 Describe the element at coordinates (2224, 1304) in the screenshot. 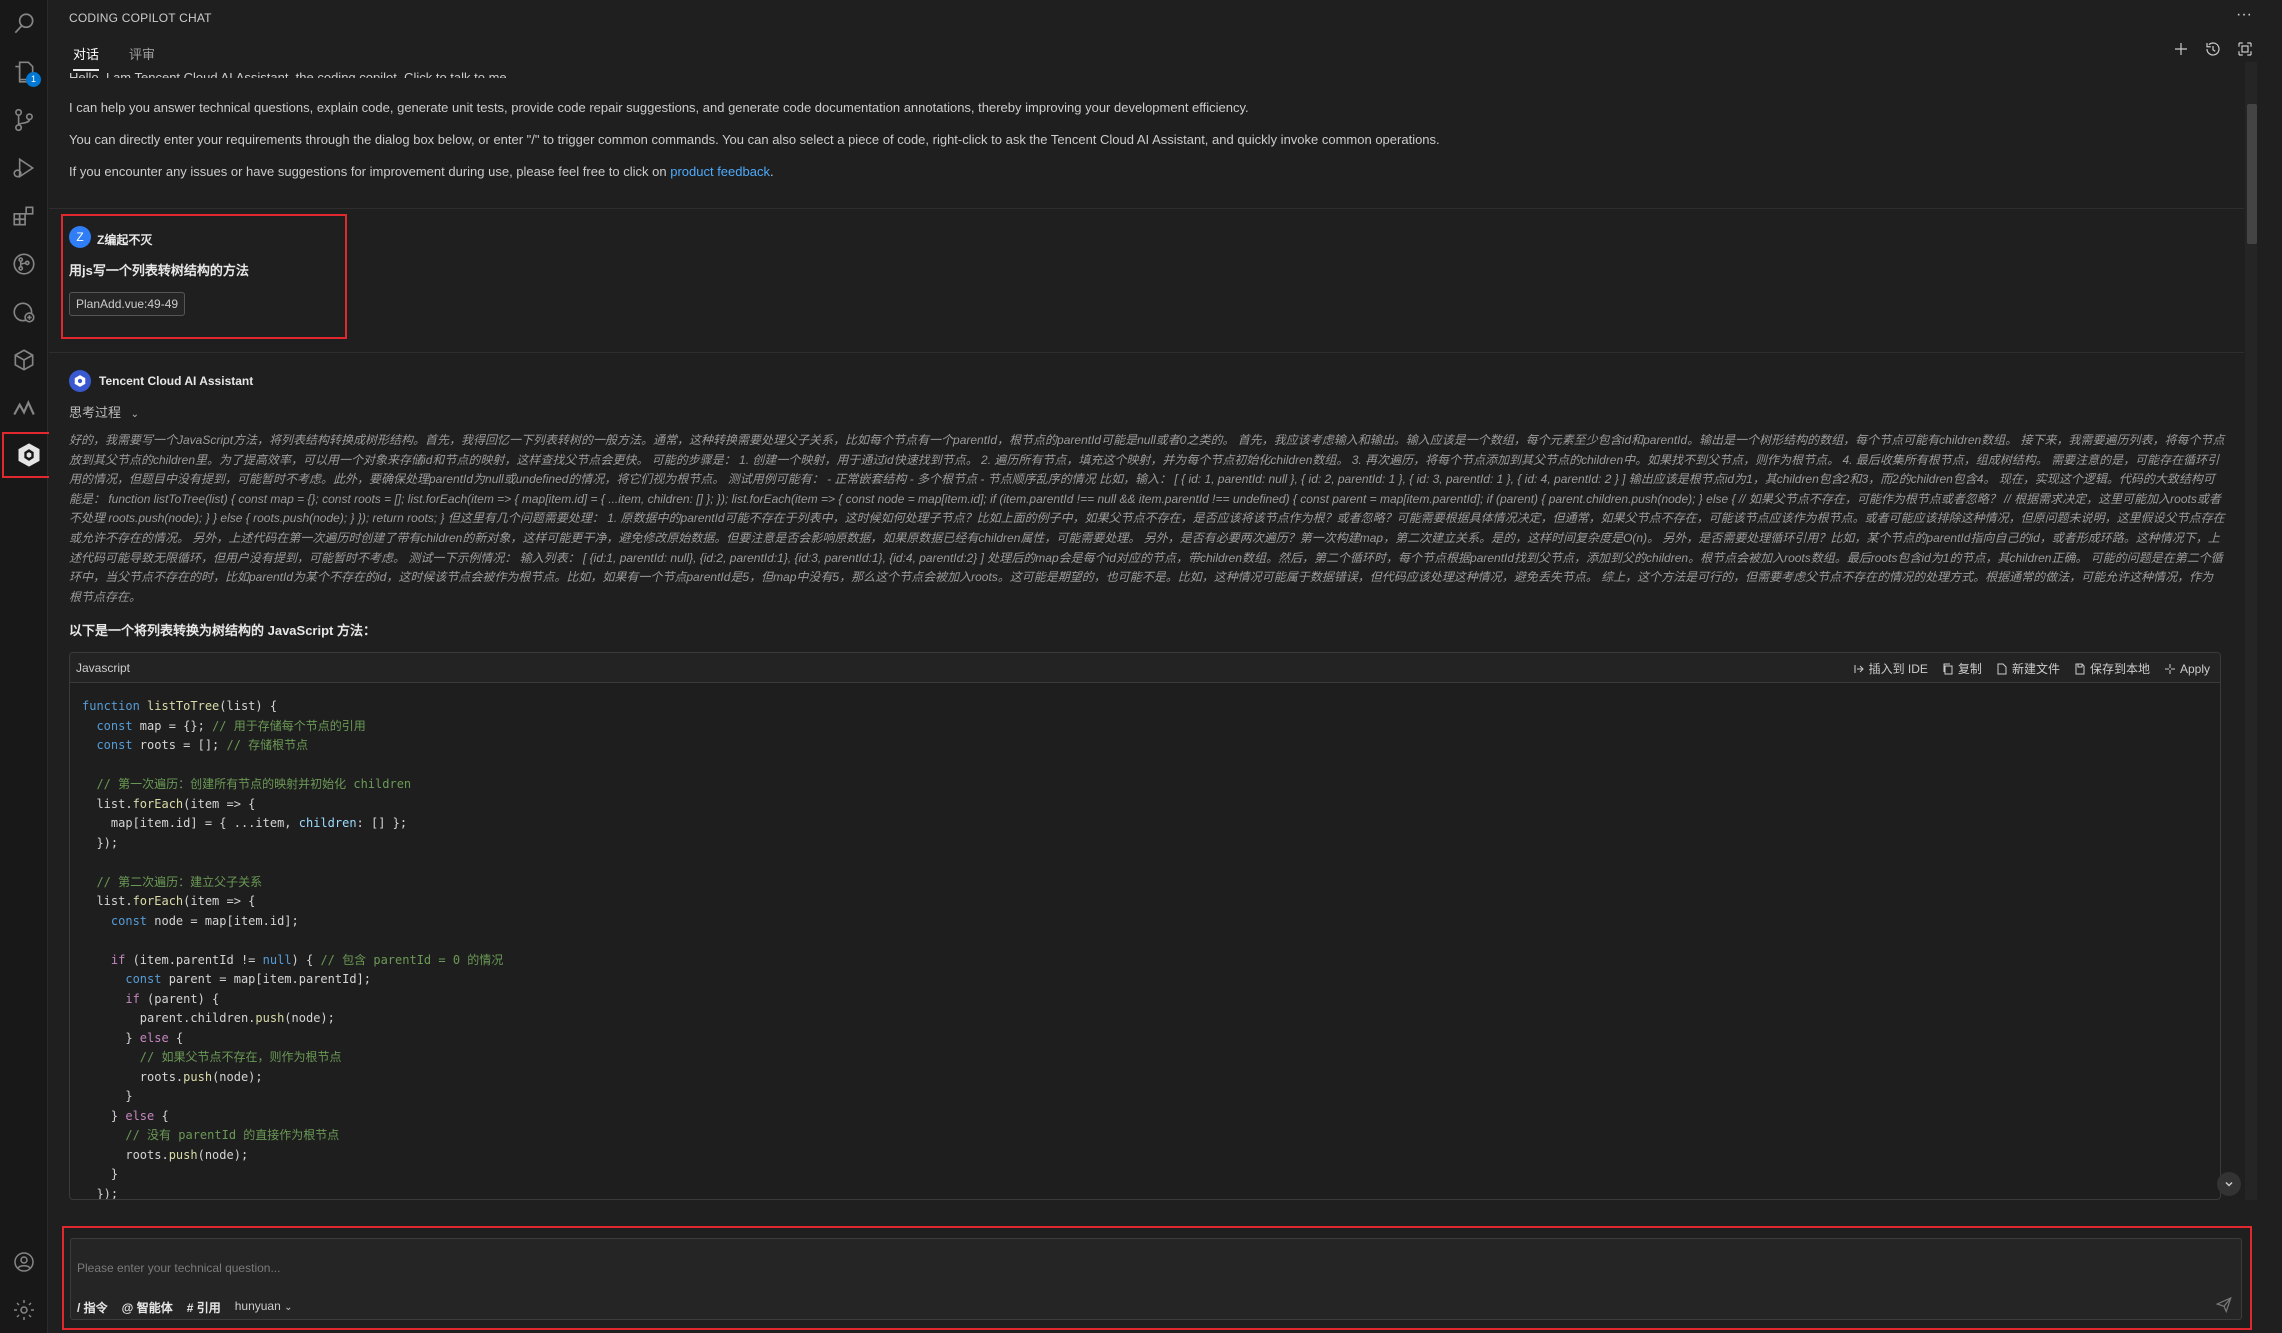

I see `send-icon` at that location.